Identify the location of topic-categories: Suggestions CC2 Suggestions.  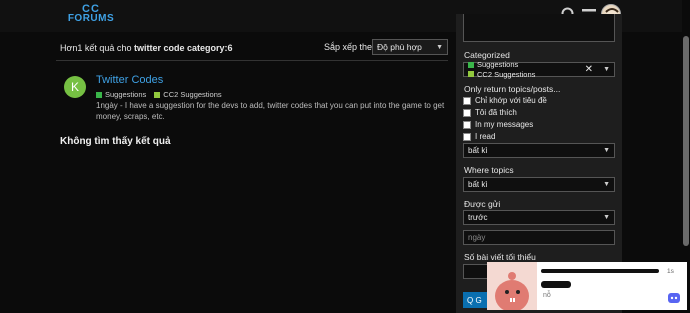
(159, 94).